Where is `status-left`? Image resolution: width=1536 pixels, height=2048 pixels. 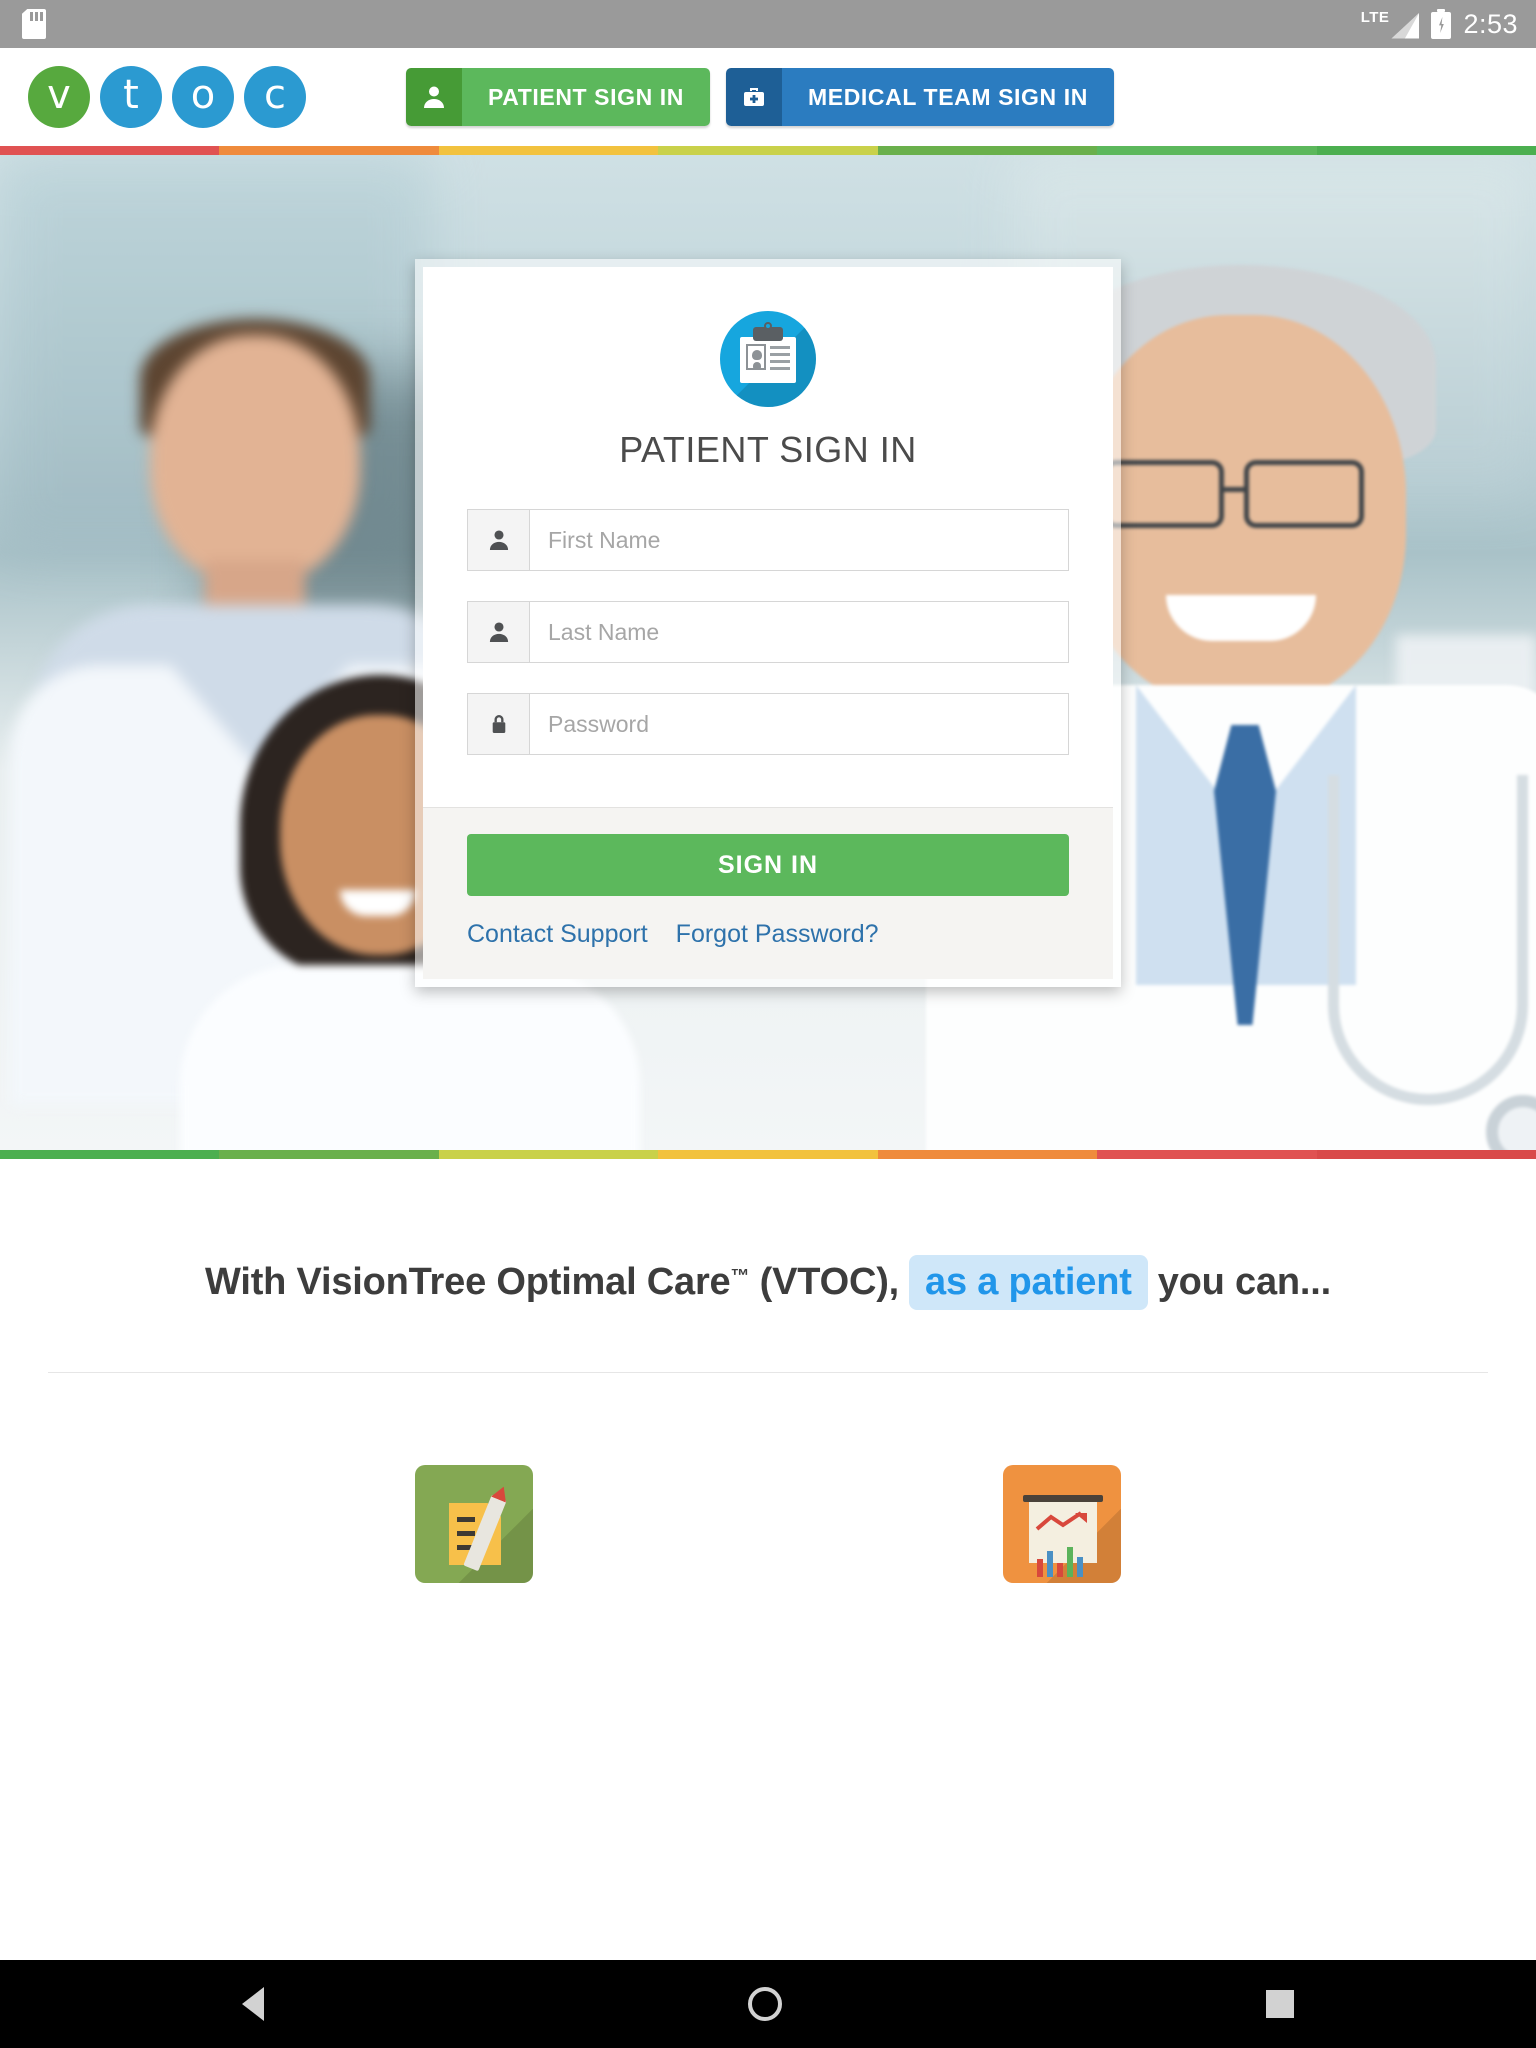 status-left is located at coordinates (34, 24).